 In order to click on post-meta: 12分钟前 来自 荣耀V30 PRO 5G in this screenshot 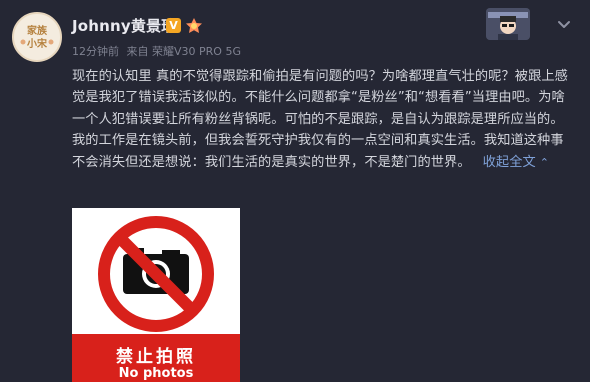, I will do `click(158, 51)`.